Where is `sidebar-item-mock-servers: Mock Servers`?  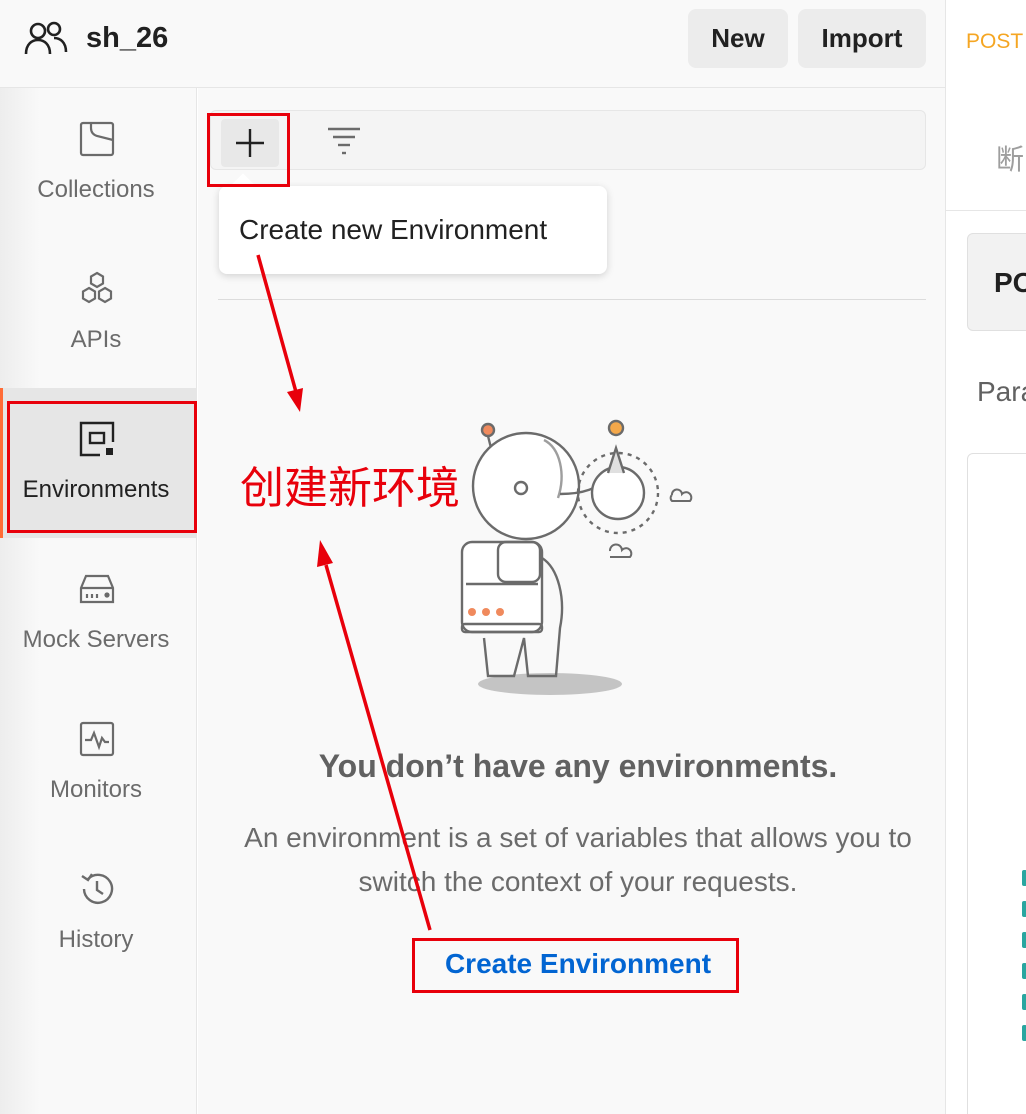
sidebar-item-mock-servers: Mock Servers is located at coordinates (98, 613).